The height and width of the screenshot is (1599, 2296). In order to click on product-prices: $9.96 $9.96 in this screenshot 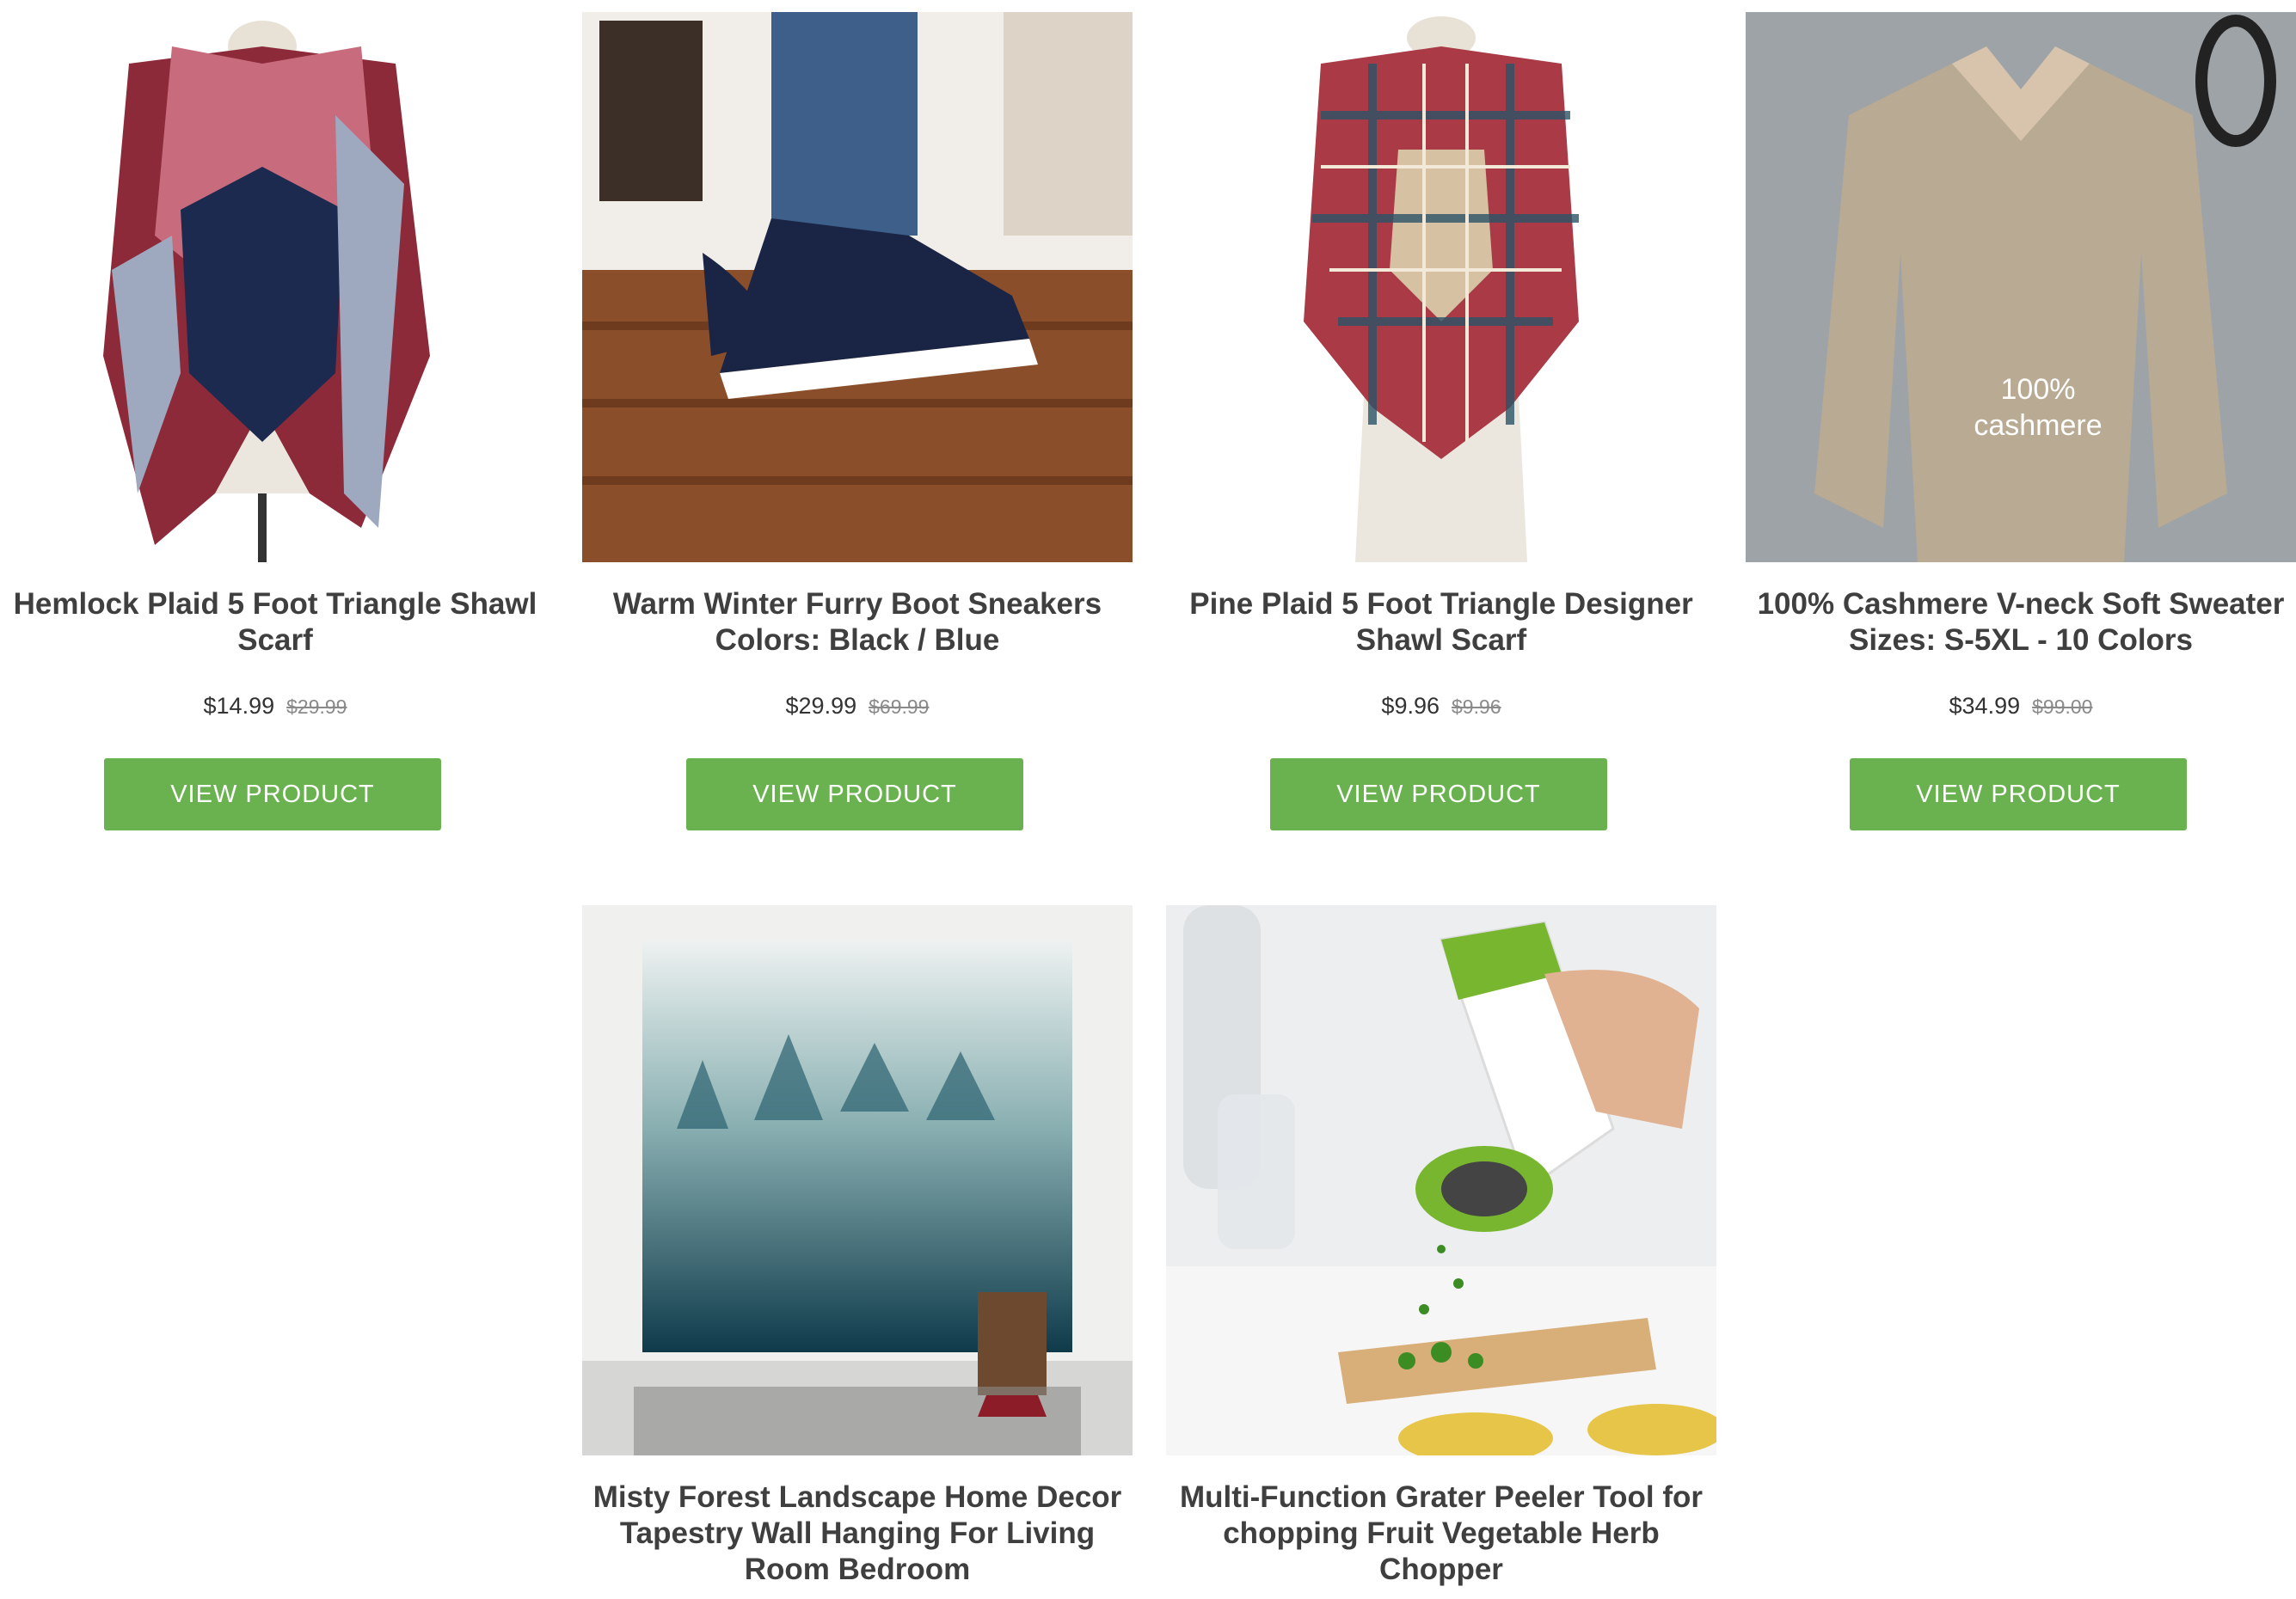, I will do `click(1441, 706)`.